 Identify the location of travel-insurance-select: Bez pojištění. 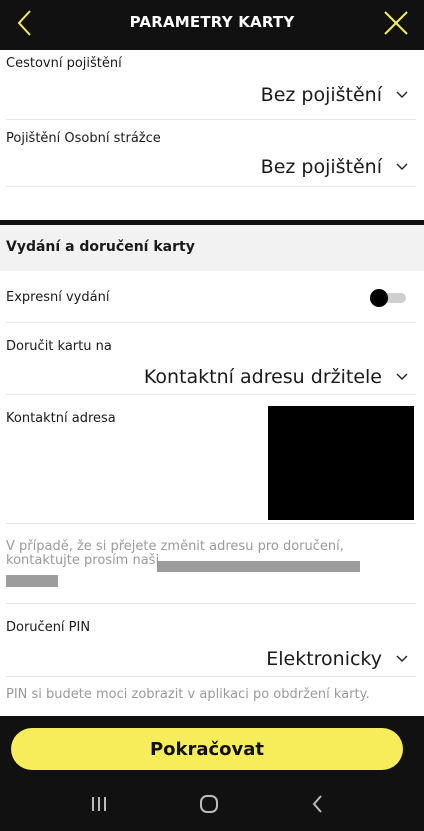
(334, 95).